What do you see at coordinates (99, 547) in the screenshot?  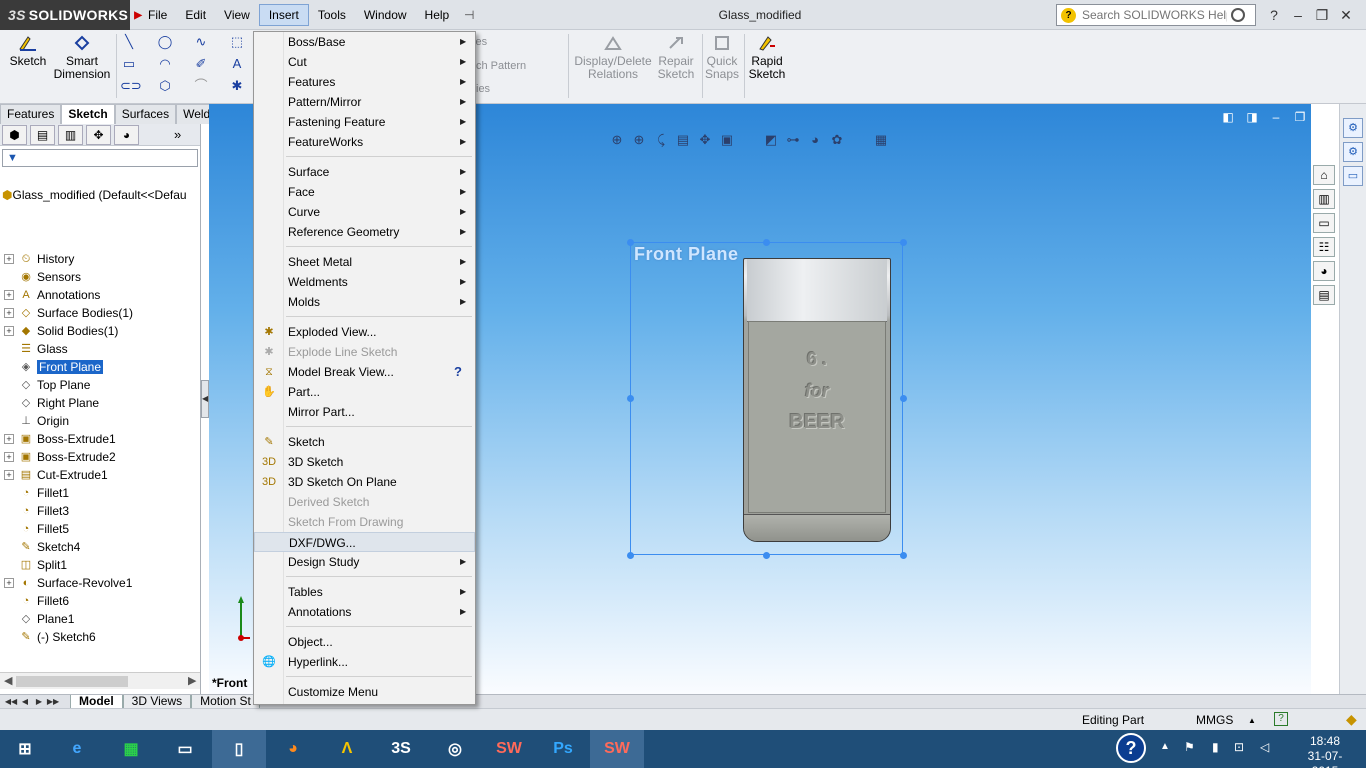 I see `tree-item: ✎ Sketch4` at bounding box center [99, 547].